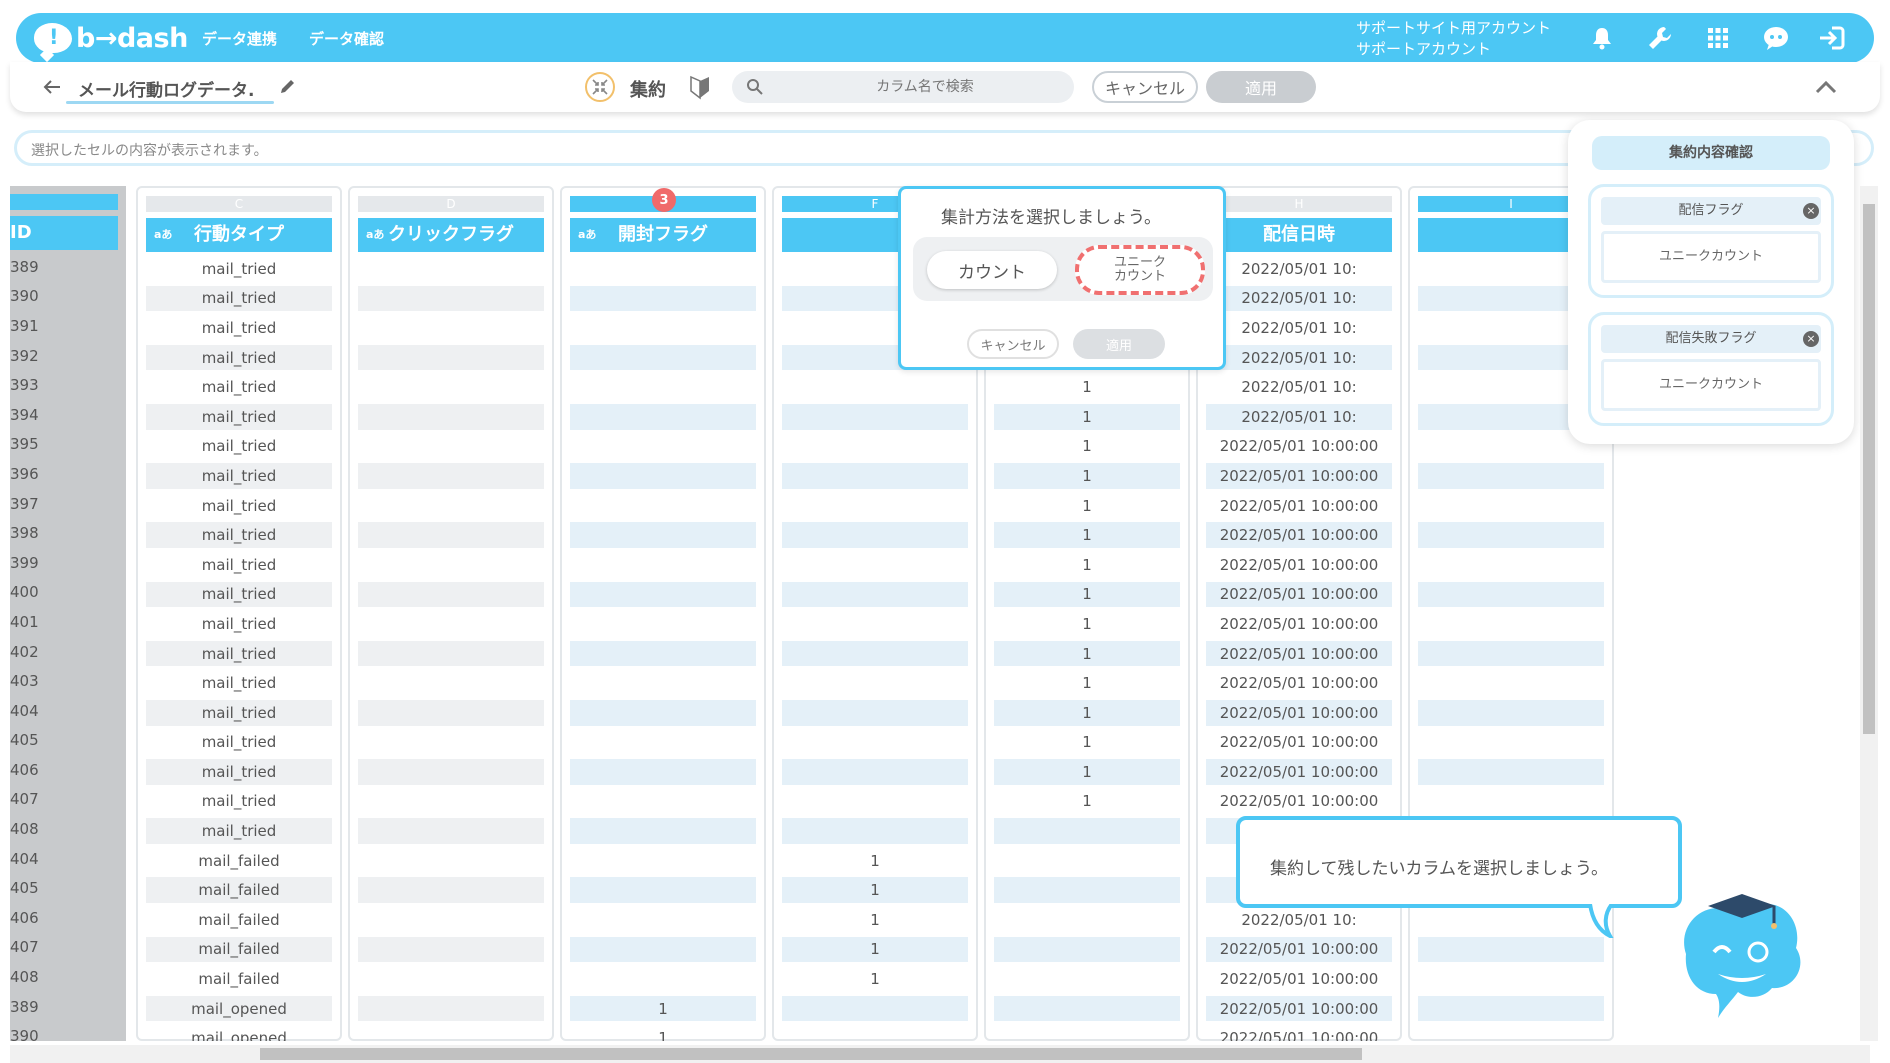  Describe the element at coordinates (239, 920) in the screenshot. I see `grid-cell: mail_failed` at that location.